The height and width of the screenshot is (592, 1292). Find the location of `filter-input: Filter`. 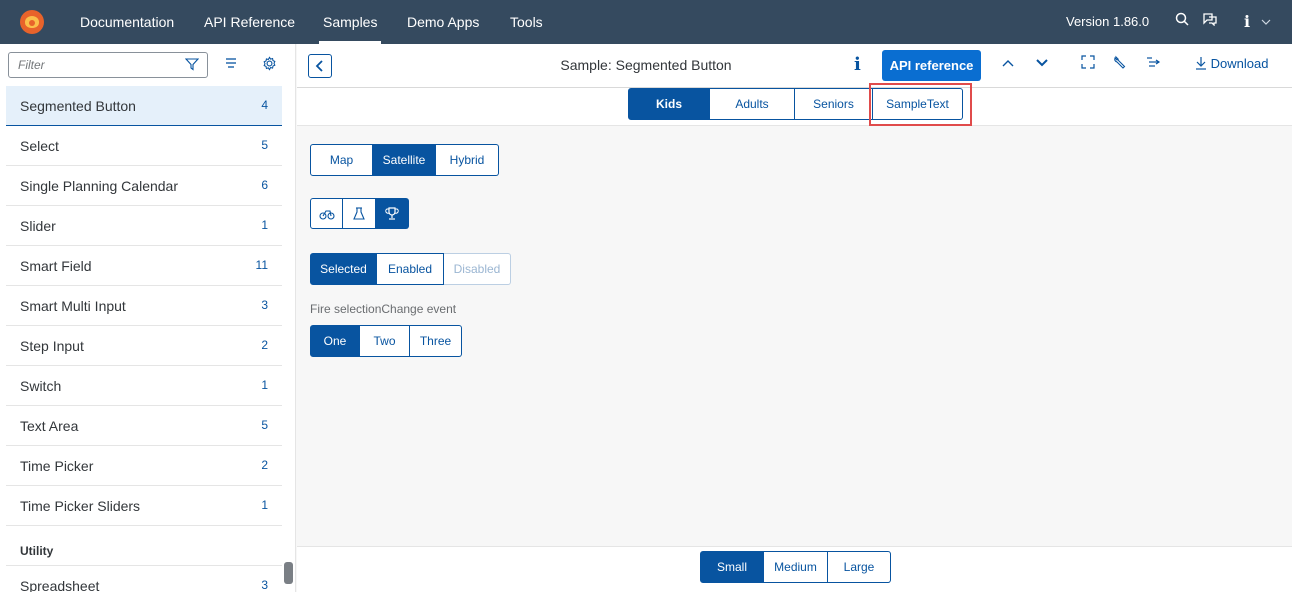

filter-input: Filter is located at coordinates (108, 65).